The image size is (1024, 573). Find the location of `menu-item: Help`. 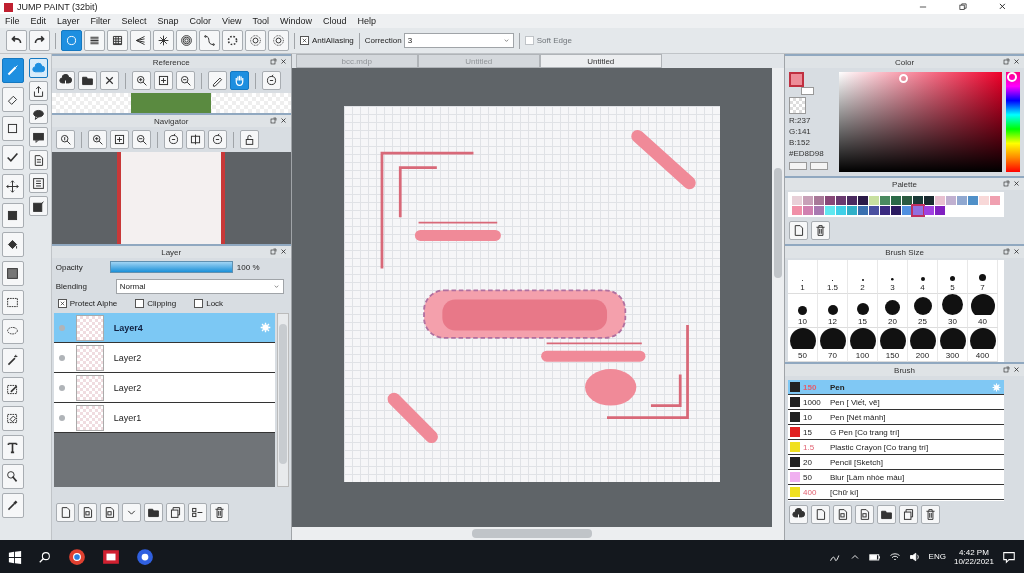

menu-item: Help is located at coordinates (367, 21).